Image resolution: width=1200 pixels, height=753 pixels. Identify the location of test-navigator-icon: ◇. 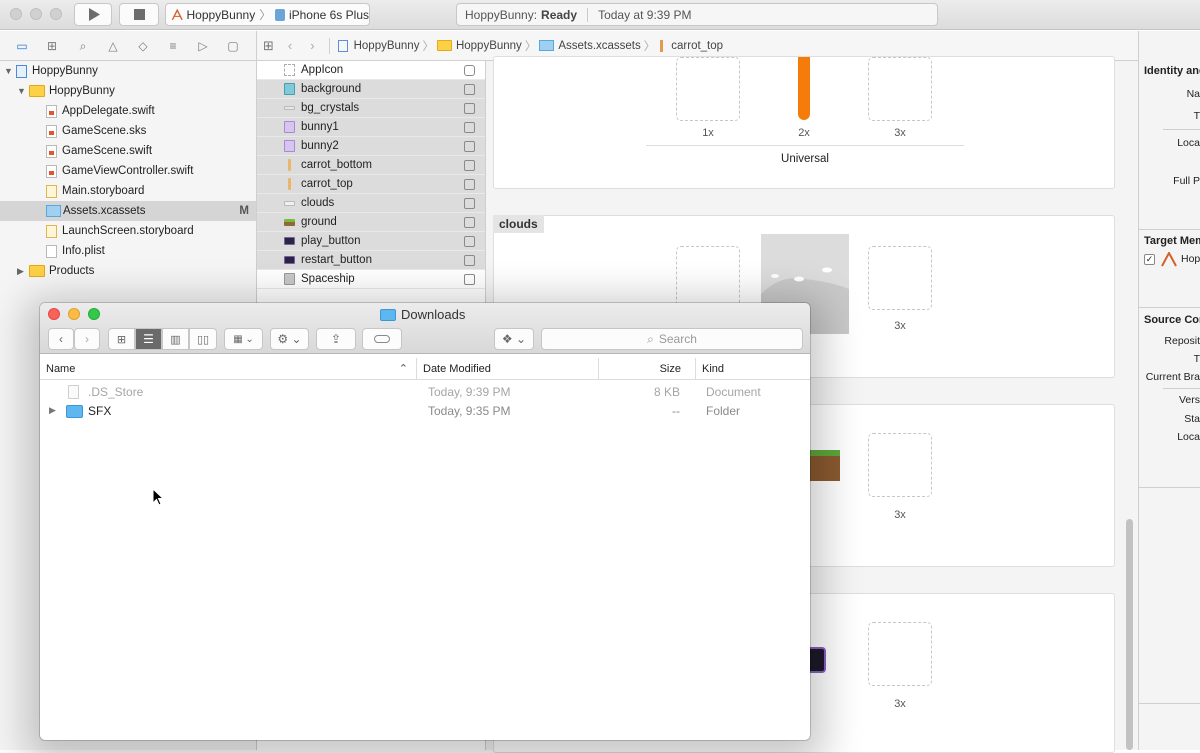
(143, 46).